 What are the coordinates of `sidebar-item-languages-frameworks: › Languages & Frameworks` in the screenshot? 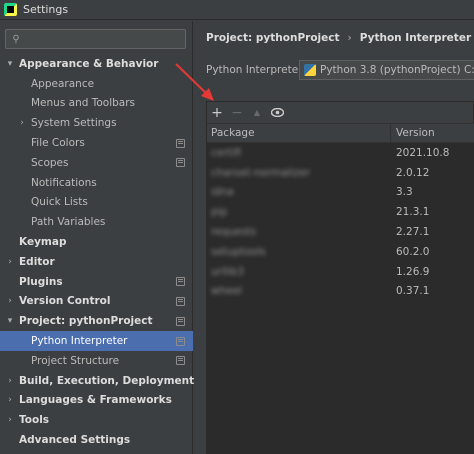 It's located at (96, 401).